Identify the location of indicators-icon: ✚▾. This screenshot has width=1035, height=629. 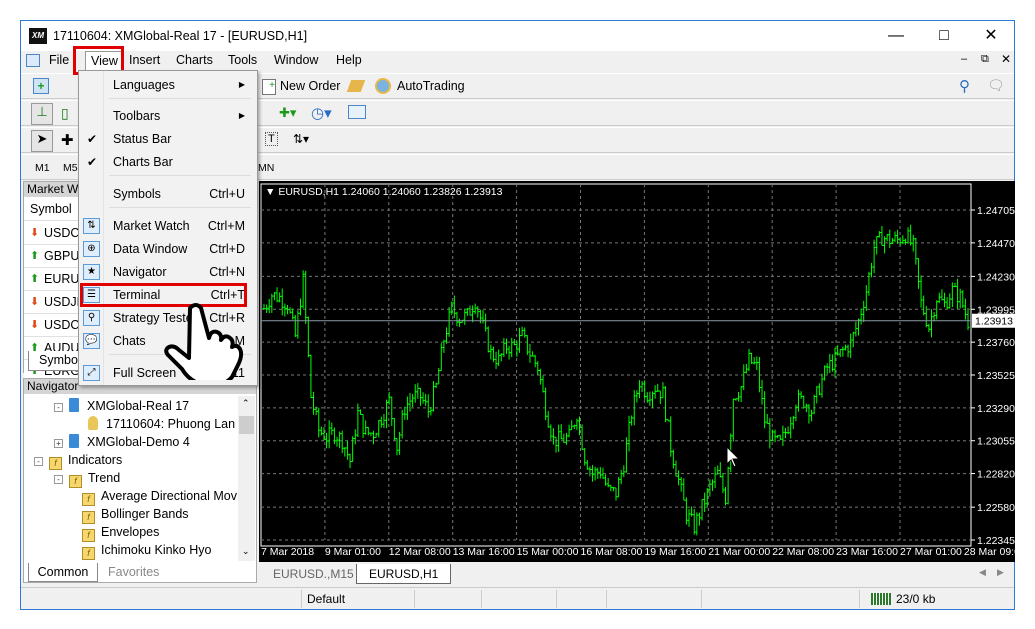
(287, 113).